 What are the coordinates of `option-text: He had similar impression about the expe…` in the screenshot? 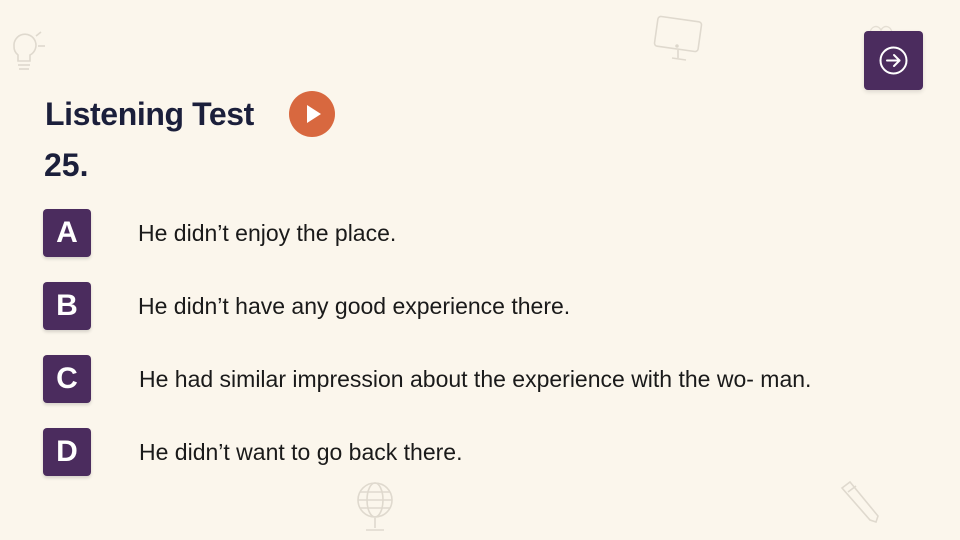 It's located at (475, 378).